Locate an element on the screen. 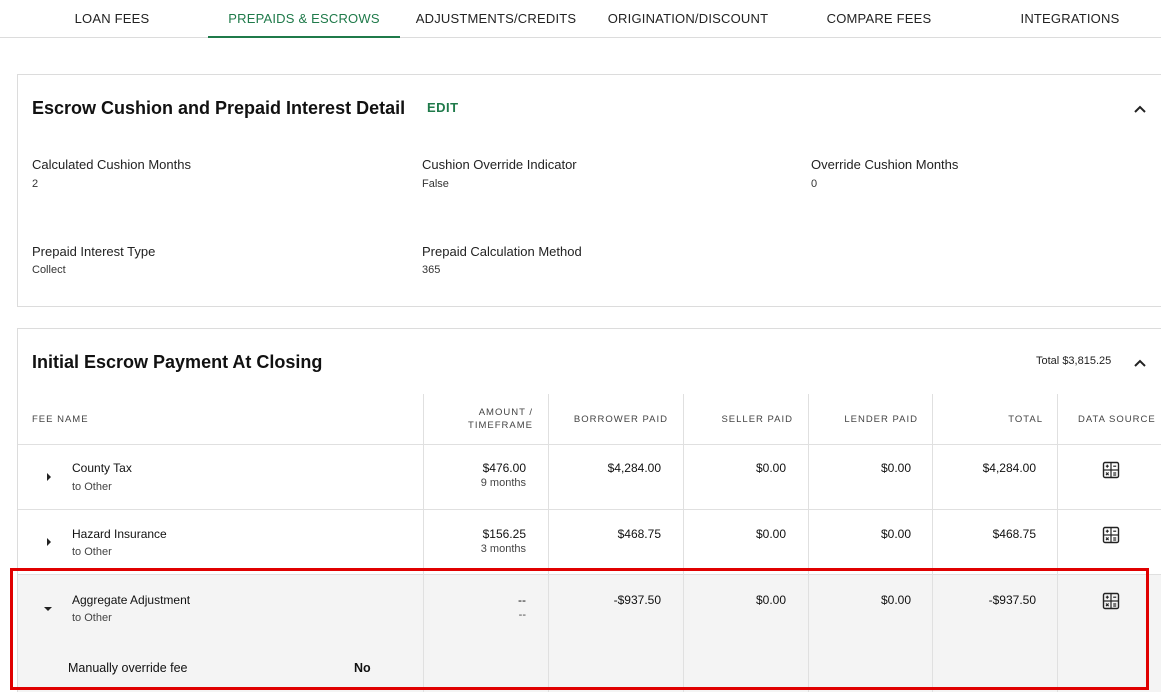 This screenshot has width=1161, height=692. tab-compare-fees: COMPARE FEES is located at coordinates (879, 19).